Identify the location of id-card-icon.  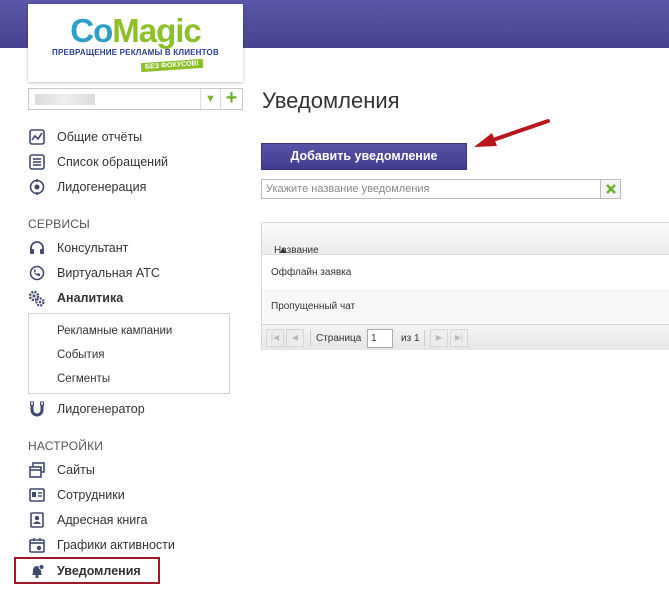
(36, 495).